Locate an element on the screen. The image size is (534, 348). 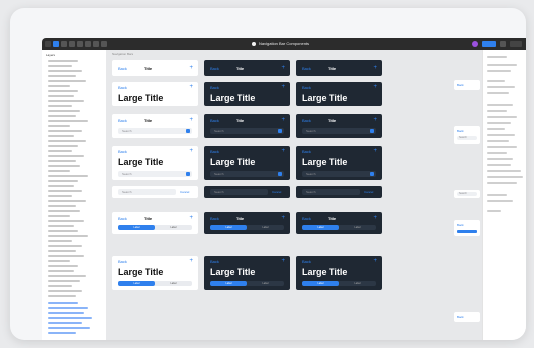
shape-icon is located at coordinates (72, 44).